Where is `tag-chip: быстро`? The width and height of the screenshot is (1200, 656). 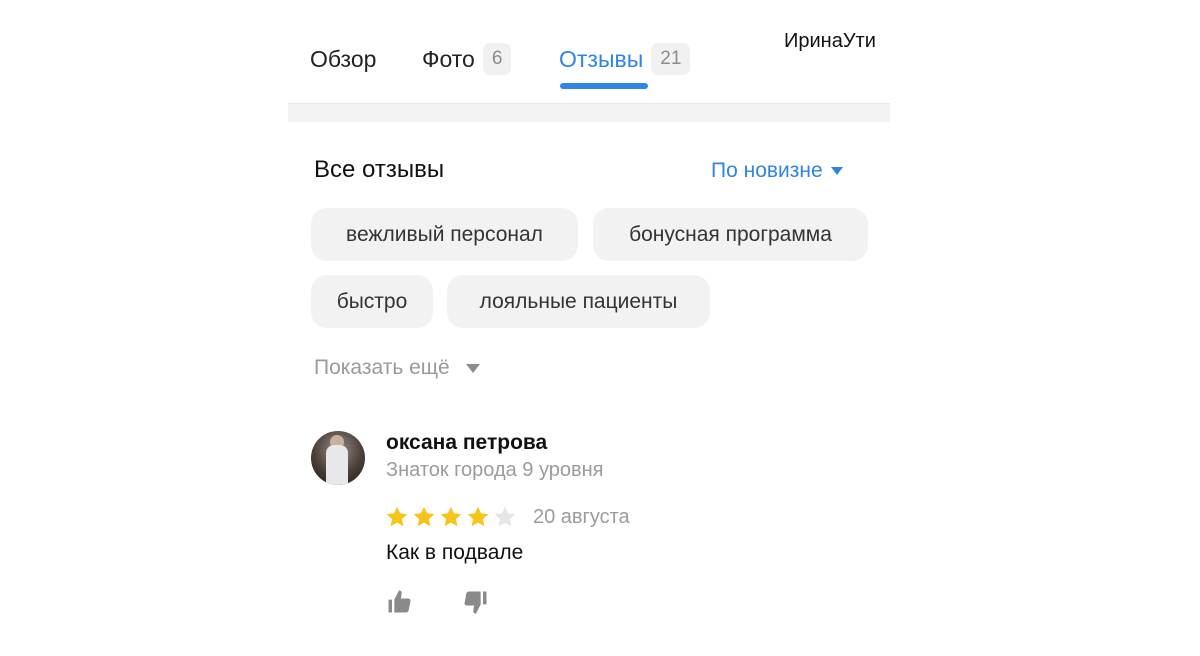
tag-chip: быстро is located at coordinates (372, 301).